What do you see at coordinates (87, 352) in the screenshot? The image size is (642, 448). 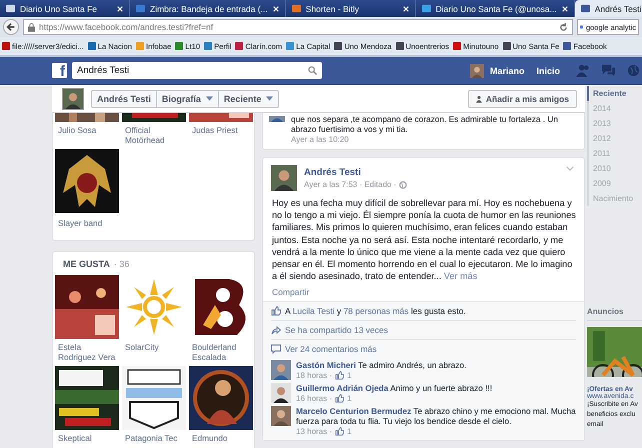 I see `page-link: Estela Rodriguez Vera` at bounding box center [87, 352].